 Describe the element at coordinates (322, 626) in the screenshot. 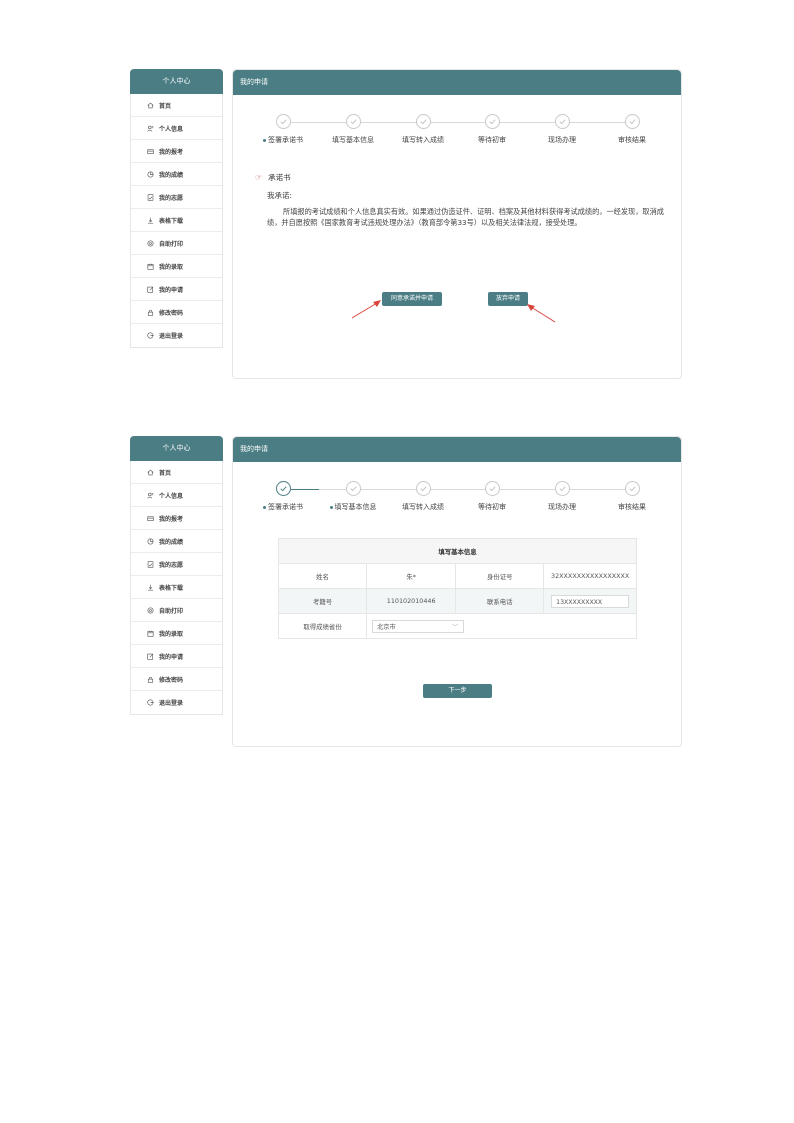

I see `province-label: 取得成绩省份` at that location.